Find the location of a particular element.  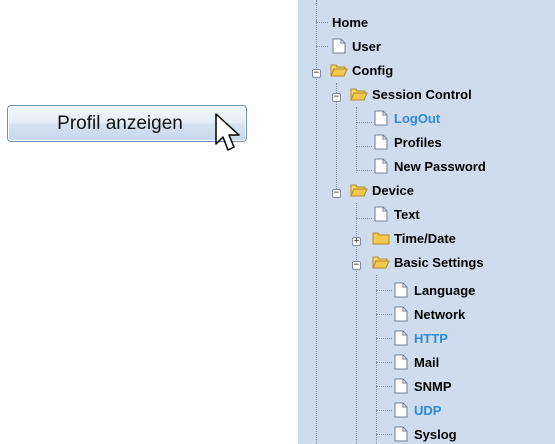

tree-item-label: Config is located at coordinates (373, 70).